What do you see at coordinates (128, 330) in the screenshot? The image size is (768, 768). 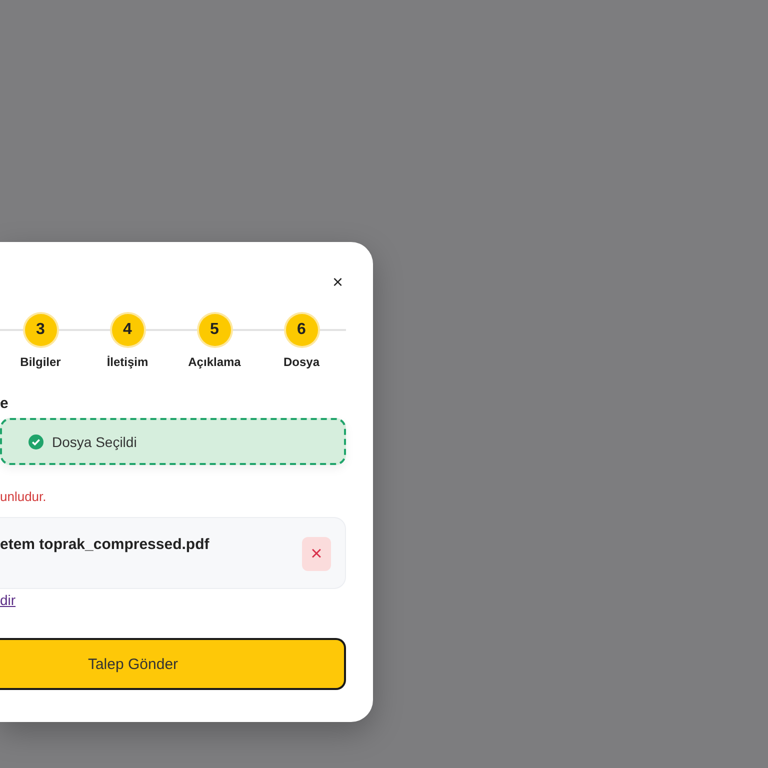 I see `step-number: 4` at bounding box center [128, 330].